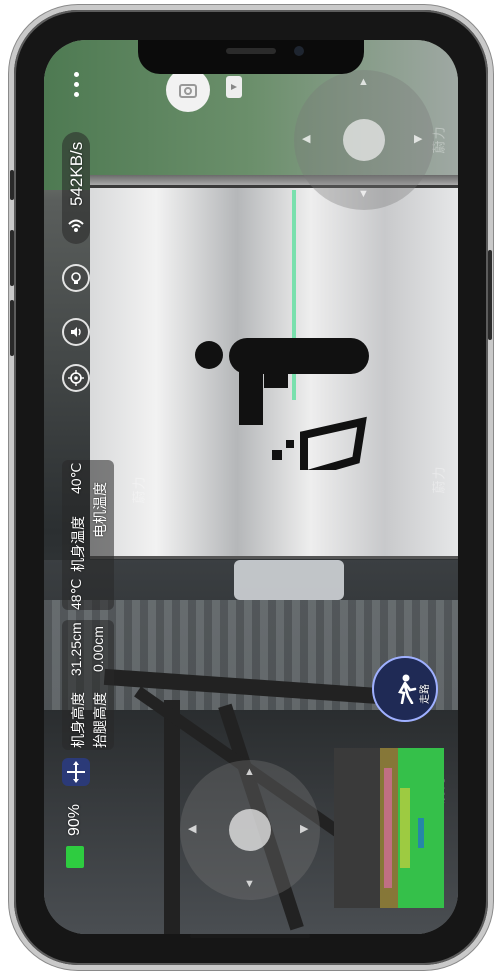 This screenshot has height=975, width=502. What do you see at coordinates (282, 404) in the screenshot?
I see `trash-sign-icon` at bounding box center [282, 404].